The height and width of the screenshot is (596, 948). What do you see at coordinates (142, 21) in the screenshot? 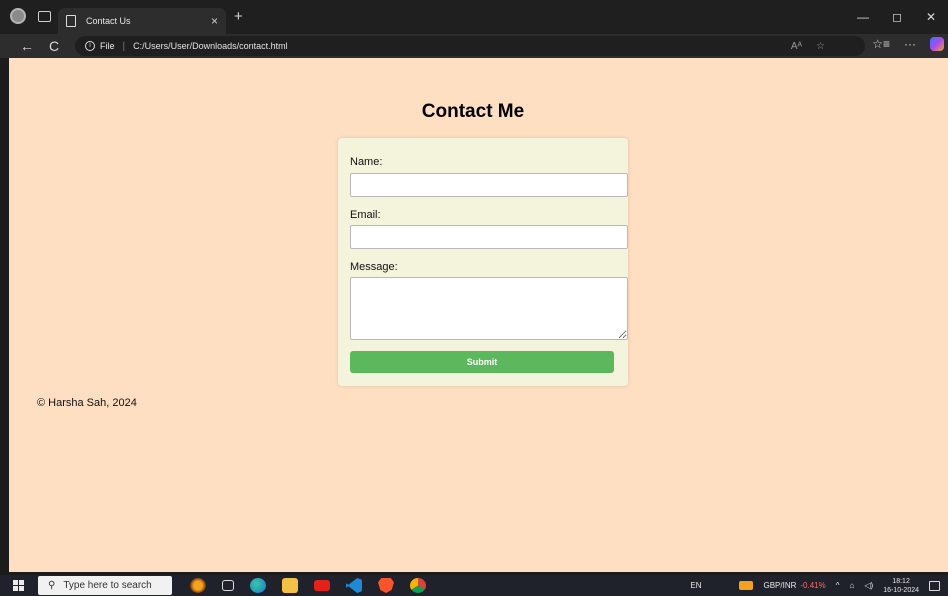
I see `tab-contact-us: Contact Us ×` at bounding box center [142, 21].